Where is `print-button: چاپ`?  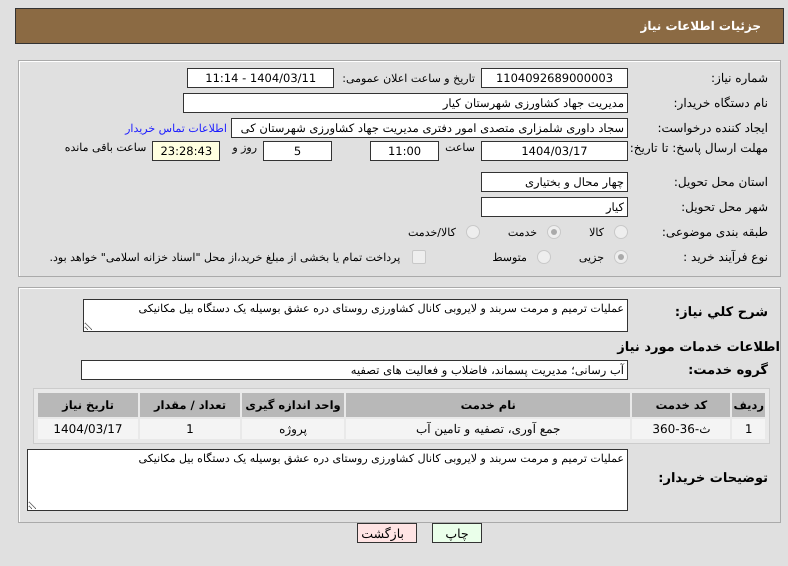 print-button: چاپ is located at coordinates (457, 533).